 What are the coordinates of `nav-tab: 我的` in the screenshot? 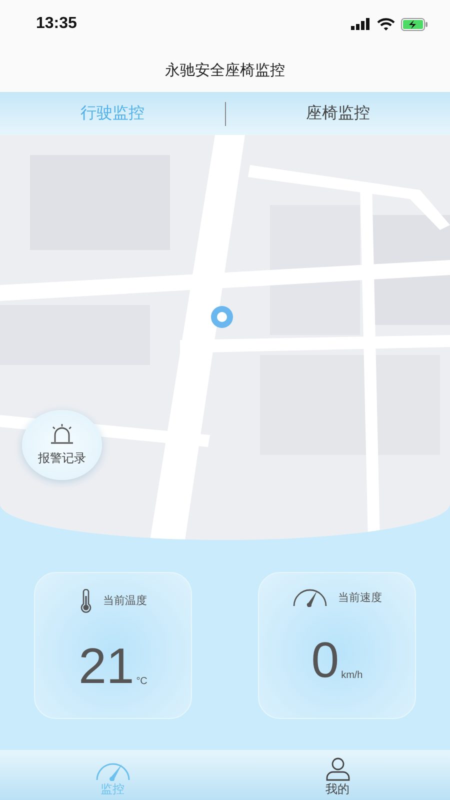 It's located at (337, 775).